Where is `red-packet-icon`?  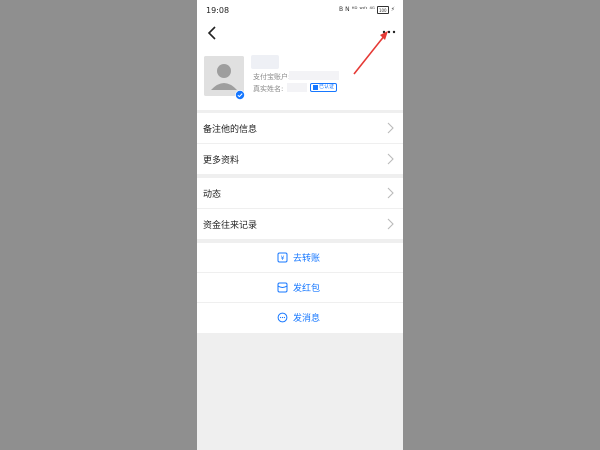 red-packet-icon is located at coordinates (282, 287).